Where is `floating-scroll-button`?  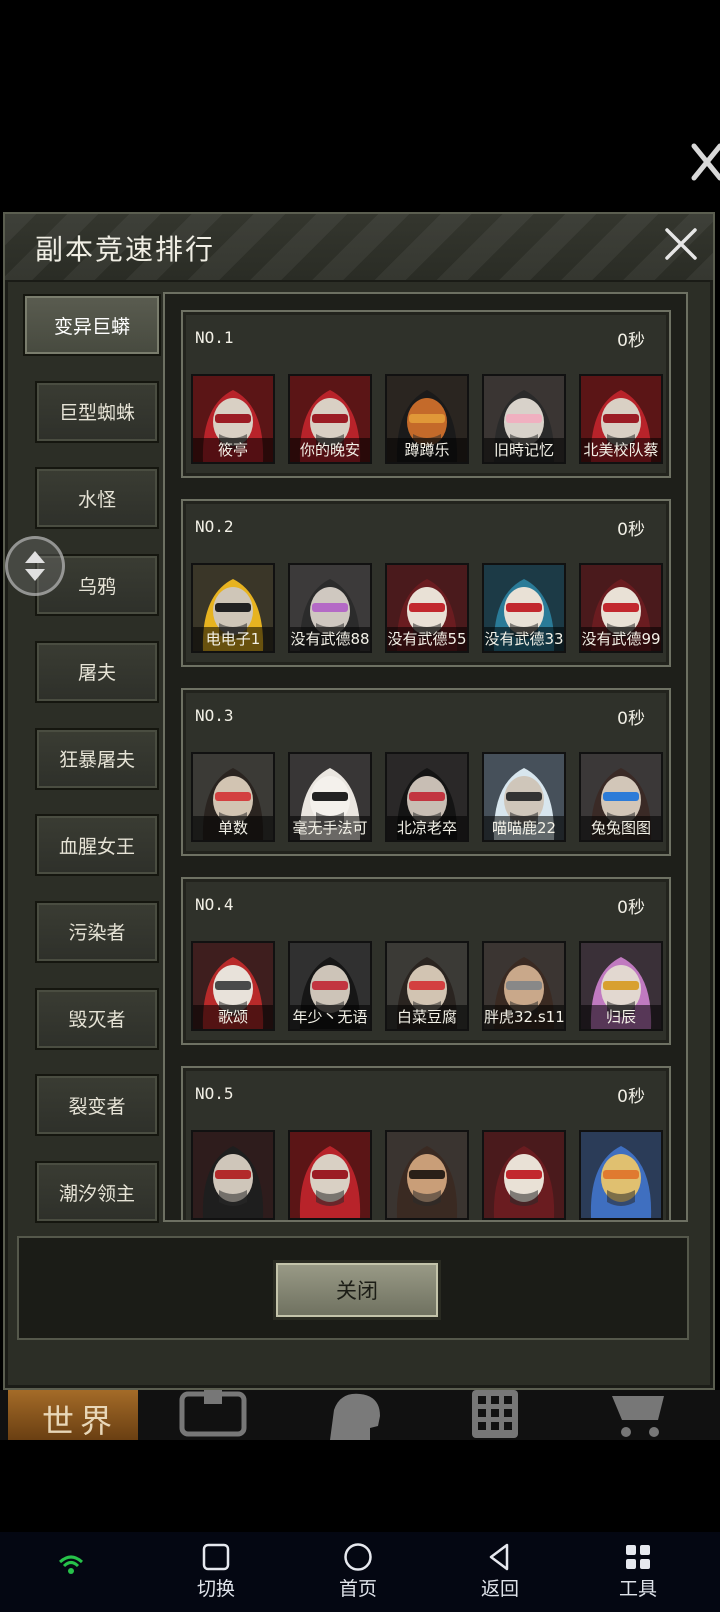 floating-scroll-button is located at coordinates (35, 566).